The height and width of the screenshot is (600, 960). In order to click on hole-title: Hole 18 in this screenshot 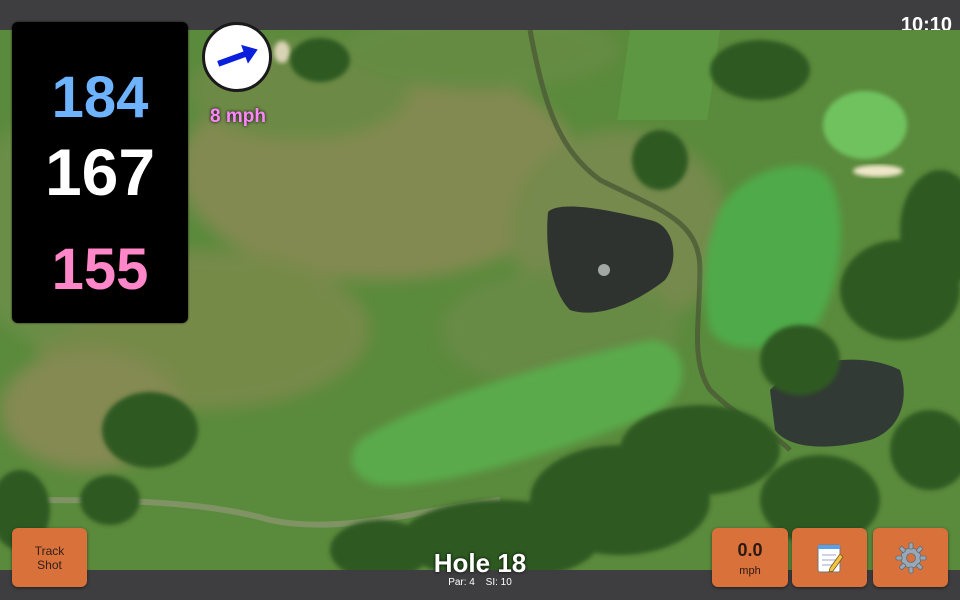, I will do `click(480, 563)`.